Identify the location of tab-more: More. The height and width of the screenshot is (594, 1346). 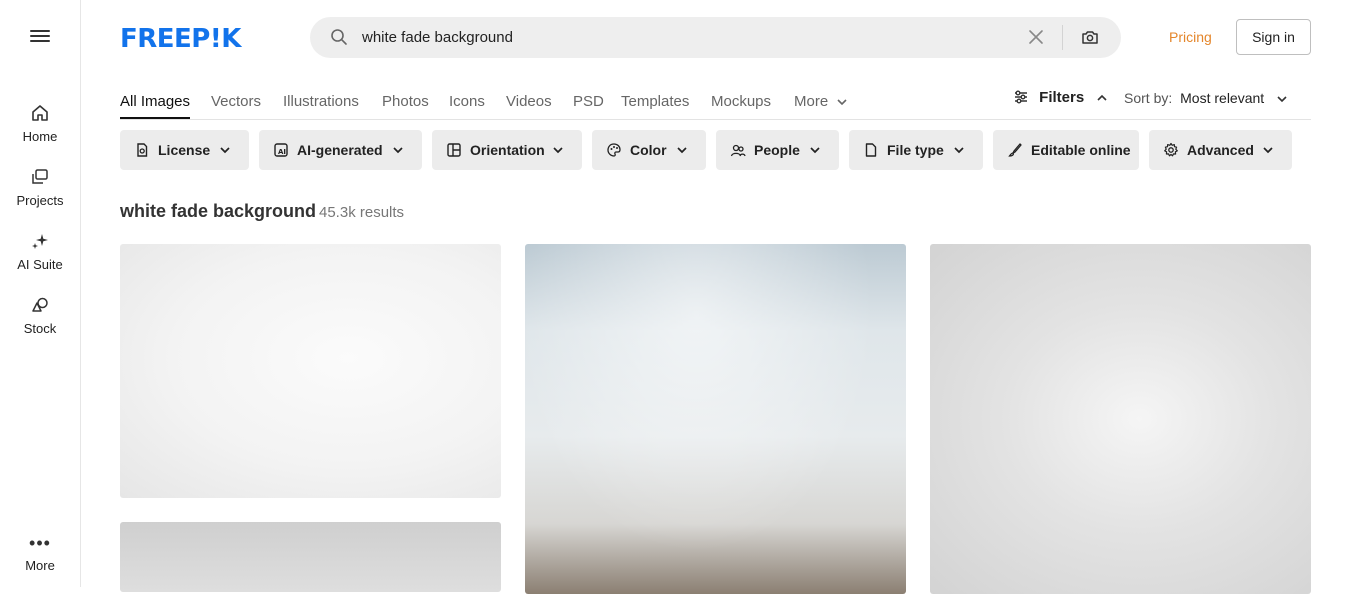
(821, 101).